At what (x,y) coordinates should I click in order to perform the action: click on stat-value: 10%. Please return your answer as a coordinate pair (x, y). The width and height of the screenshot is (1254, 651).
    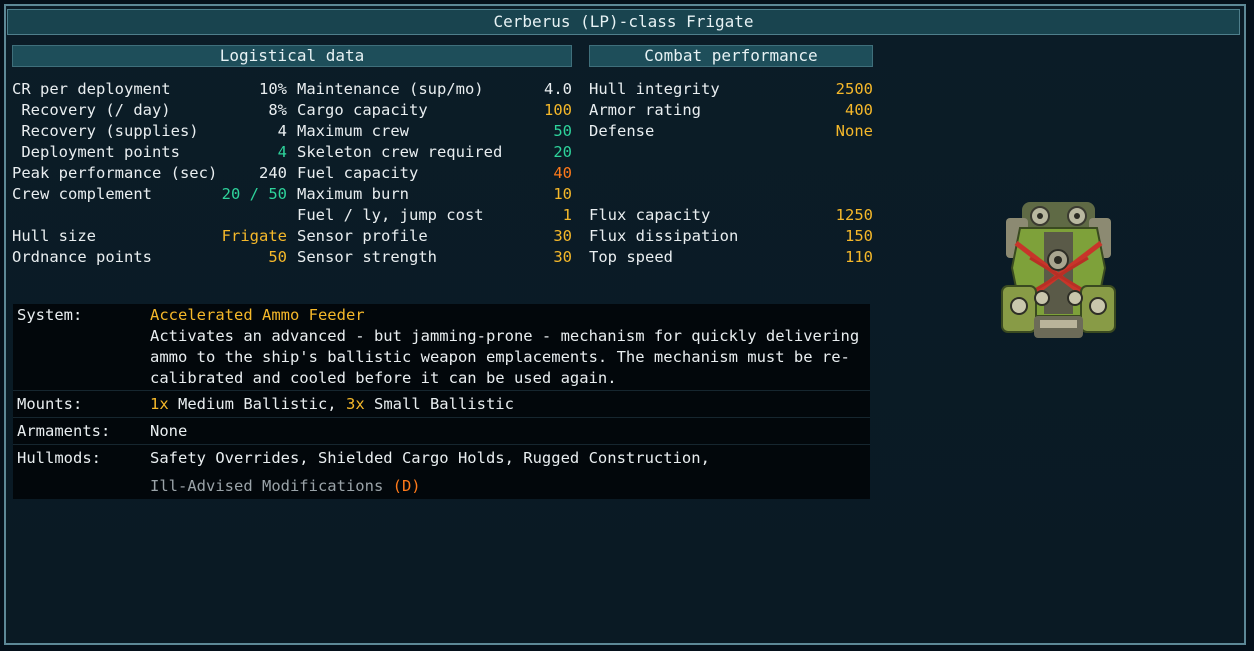
    Looking at the image, I should click on (273, 89).